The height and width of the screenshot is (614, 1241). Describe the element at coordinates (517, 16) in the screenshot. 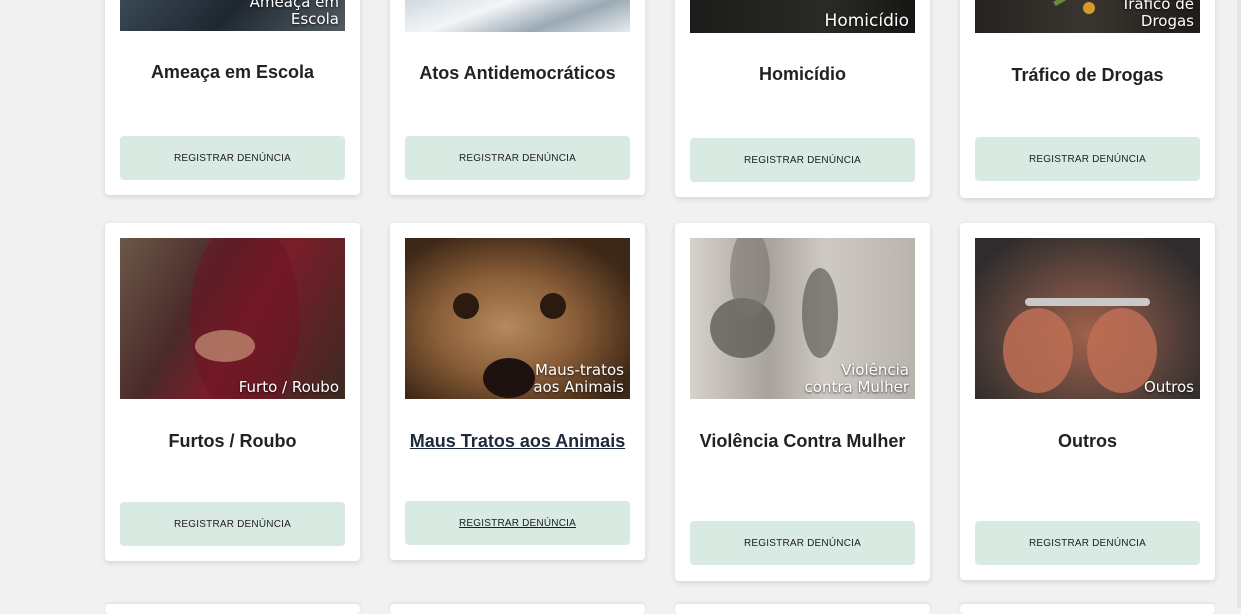

I see `category-image-atos-antidemocraticos` at that location.